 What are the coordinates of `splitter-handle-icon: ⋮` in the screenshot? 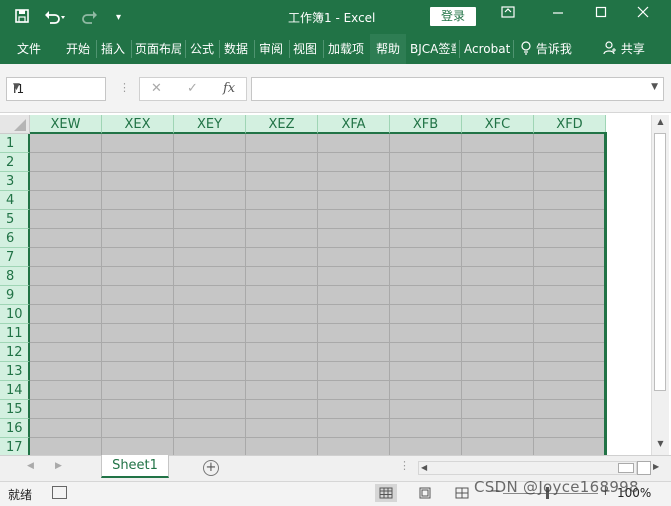 It's located at (404, 465).